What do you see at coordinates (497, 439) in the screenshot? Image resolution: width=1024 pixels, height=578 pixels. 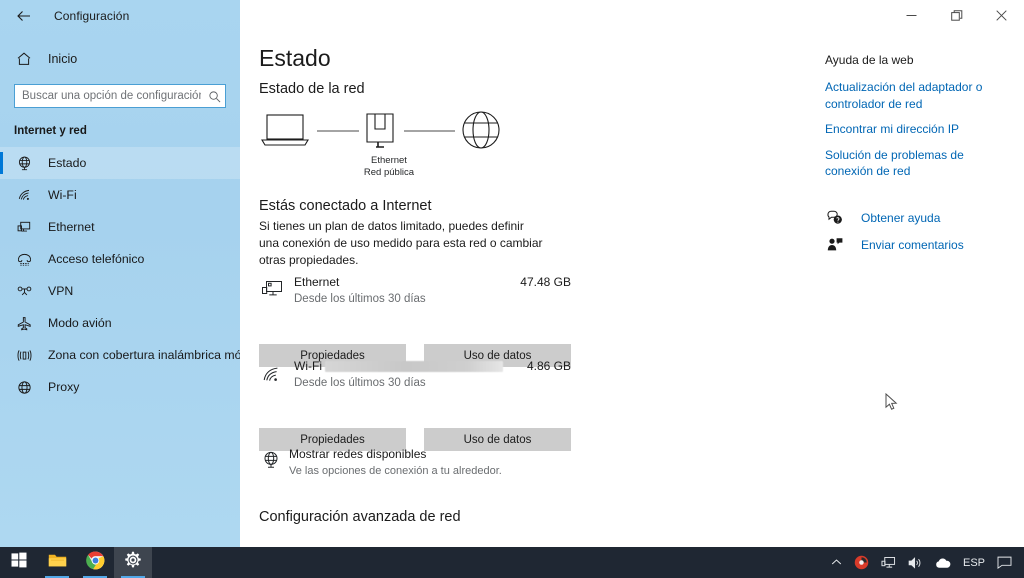 I see `wifi-data-usage-button: Uso de datos` at bounding box center [497, 439].